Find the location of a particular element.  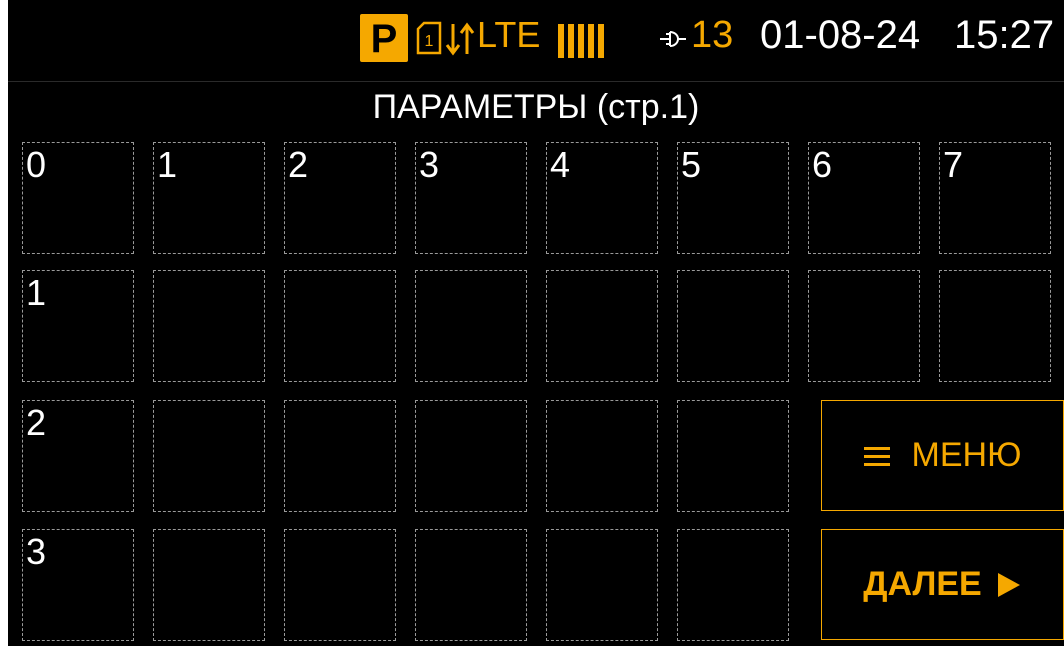

status-bar: P 1 LTE 13 01-08-24 15:27 is located at coordinates (536, 40).